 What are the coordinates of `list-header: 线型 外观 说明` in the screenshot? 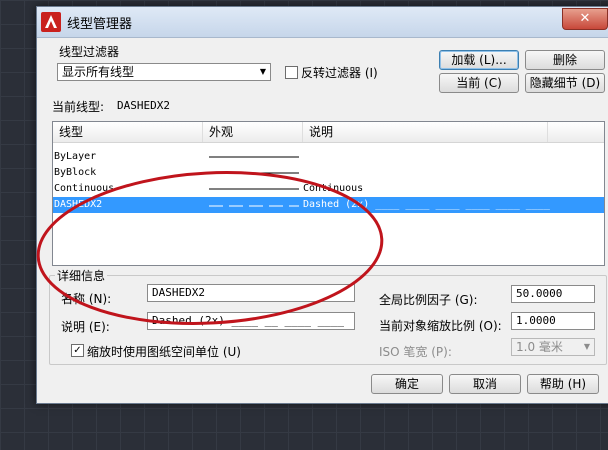 It's located at (328, 132).